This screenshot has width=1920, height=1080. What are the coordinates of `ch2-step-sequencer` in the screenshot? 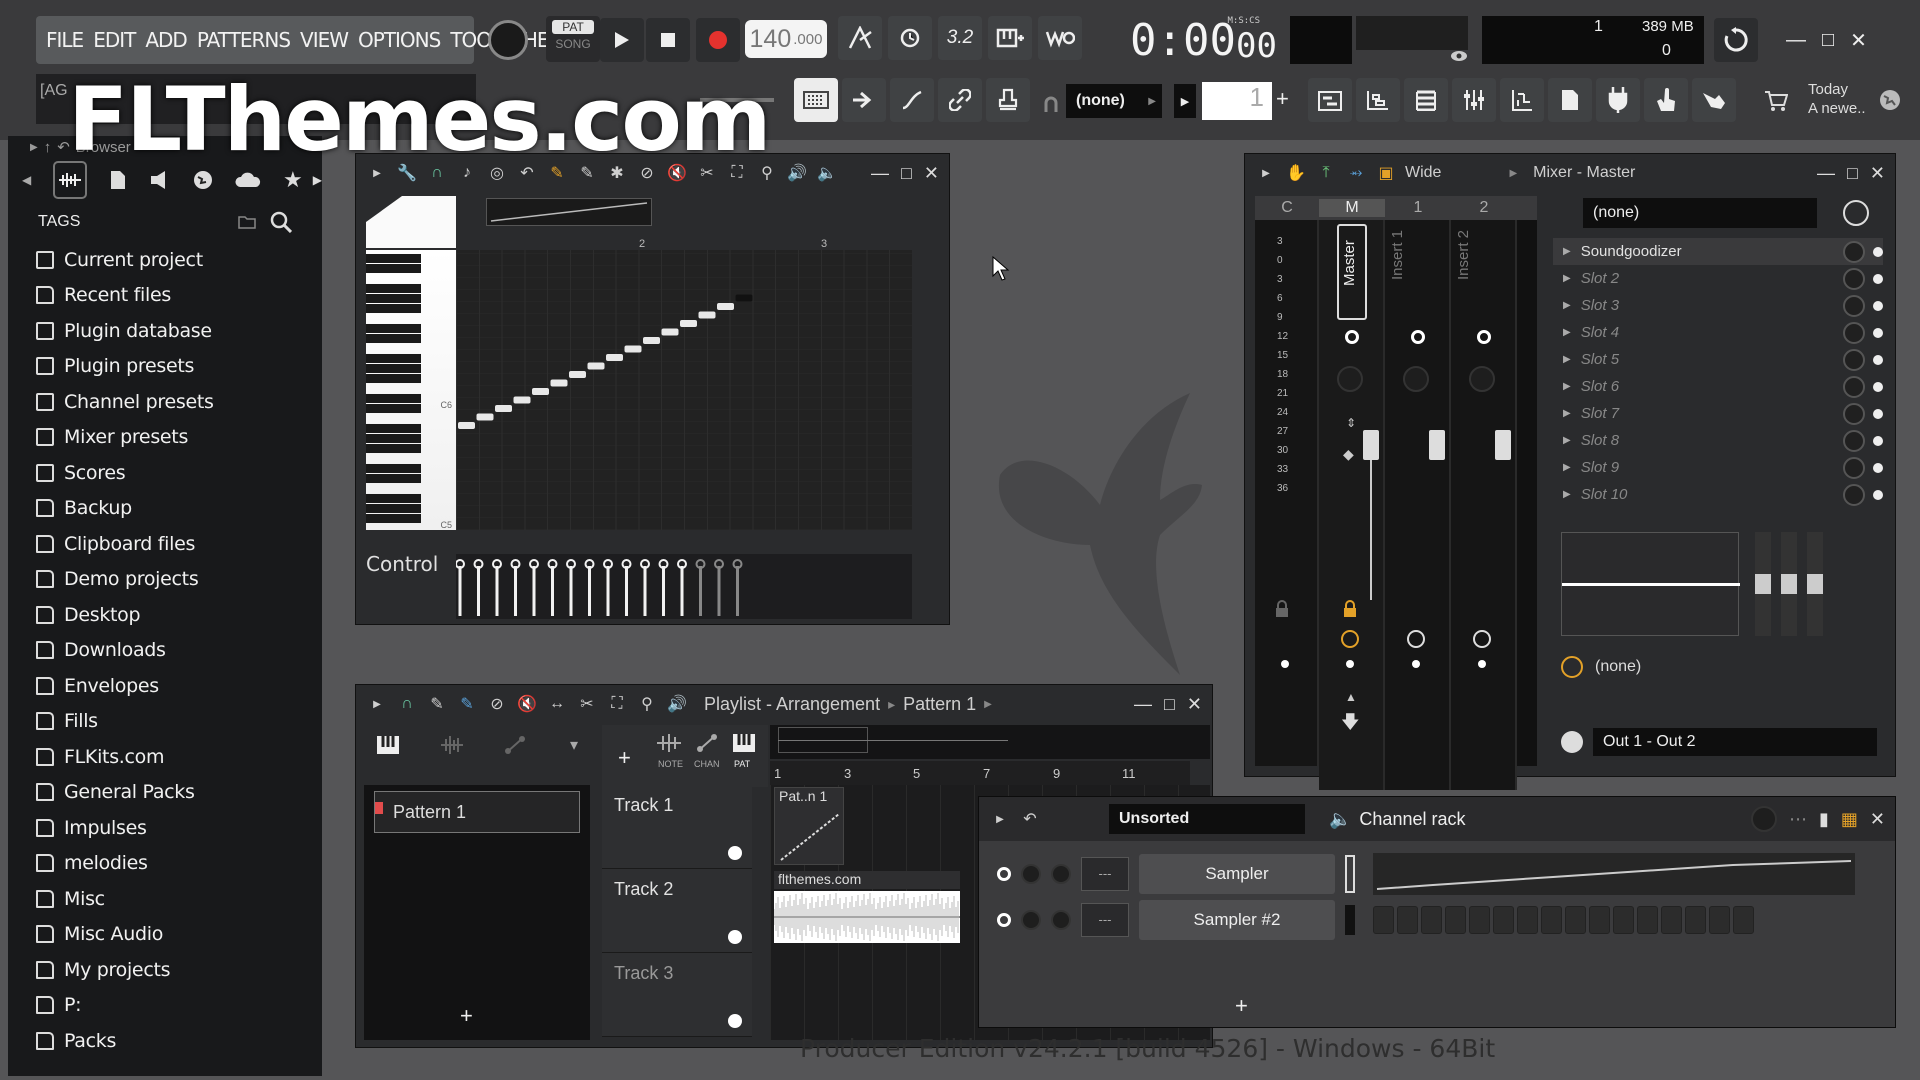 It's located at (1563, 920).